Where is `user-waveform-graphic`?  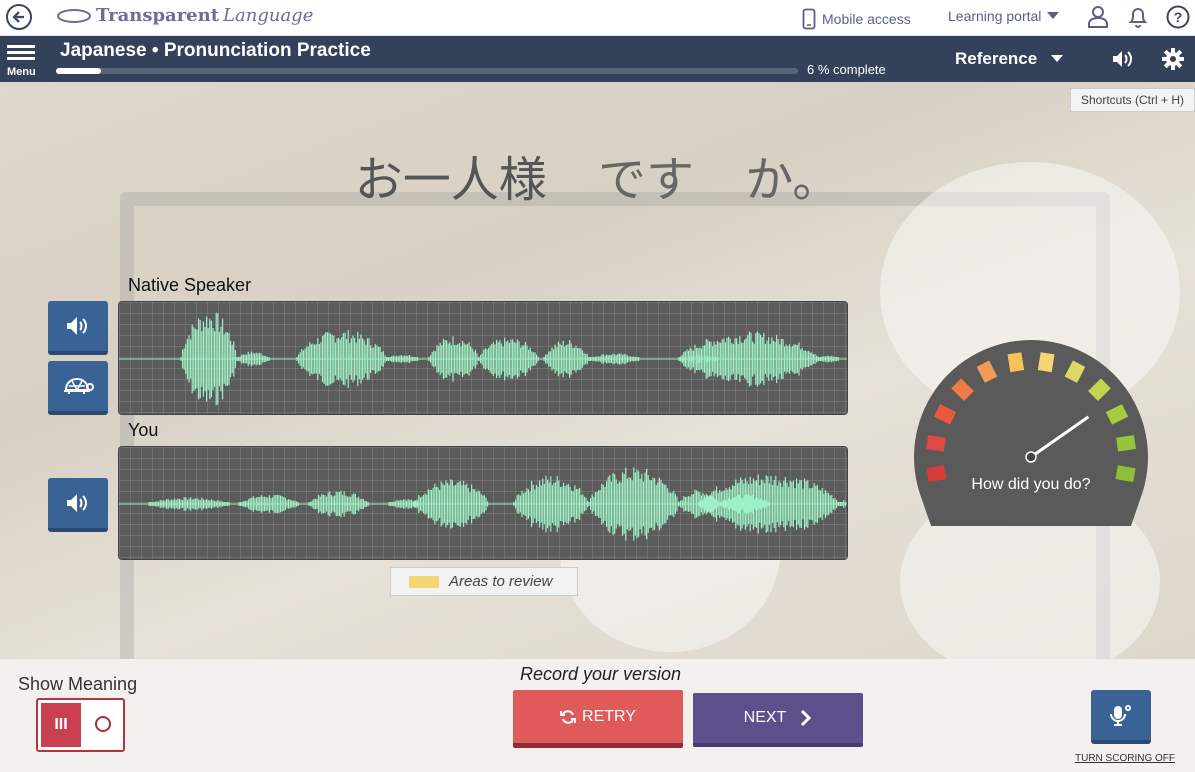
user-waveform-graphic is located at coordinates (483, 504).